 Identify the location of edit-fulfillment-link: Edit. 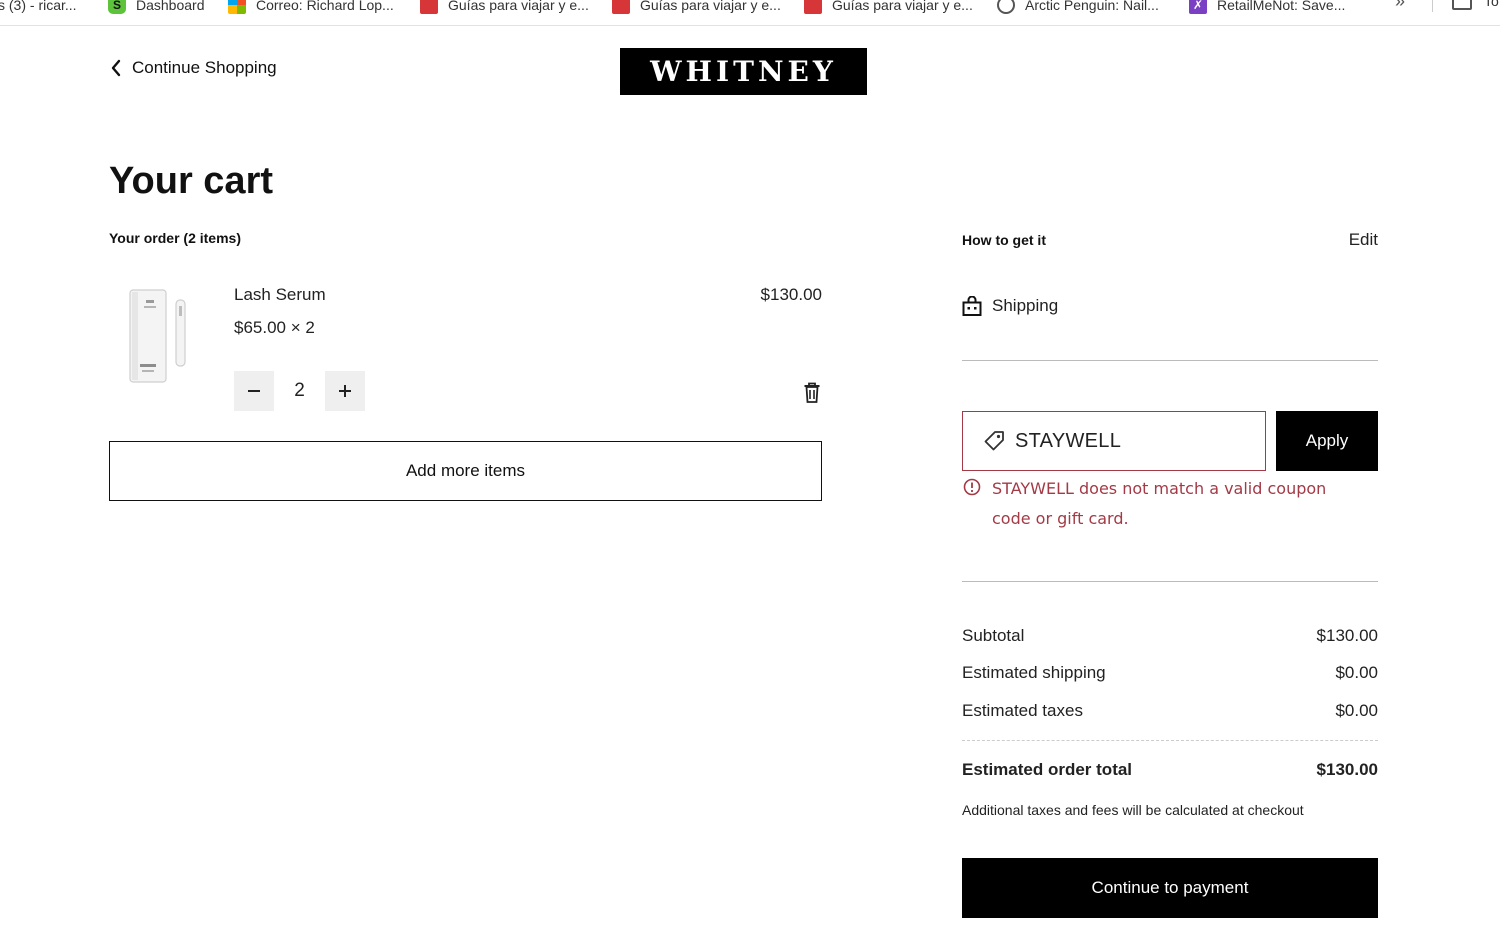
(1349, 240).